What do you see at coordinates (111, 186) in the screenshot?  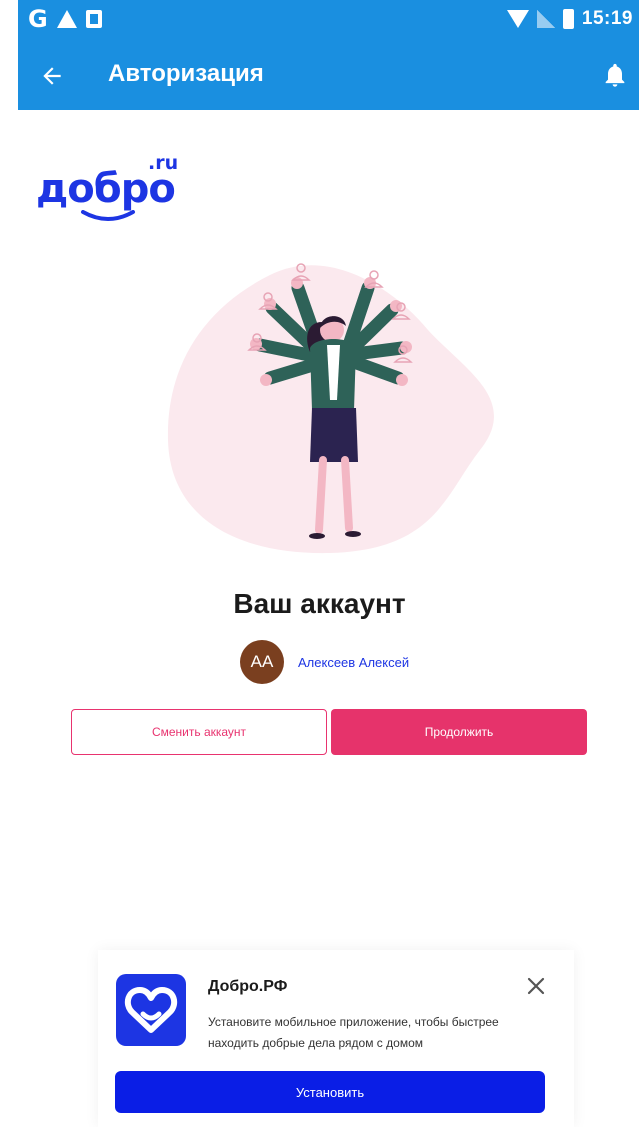 I see `dobro-logo: добро .ru` at bounding box center [111, 186].